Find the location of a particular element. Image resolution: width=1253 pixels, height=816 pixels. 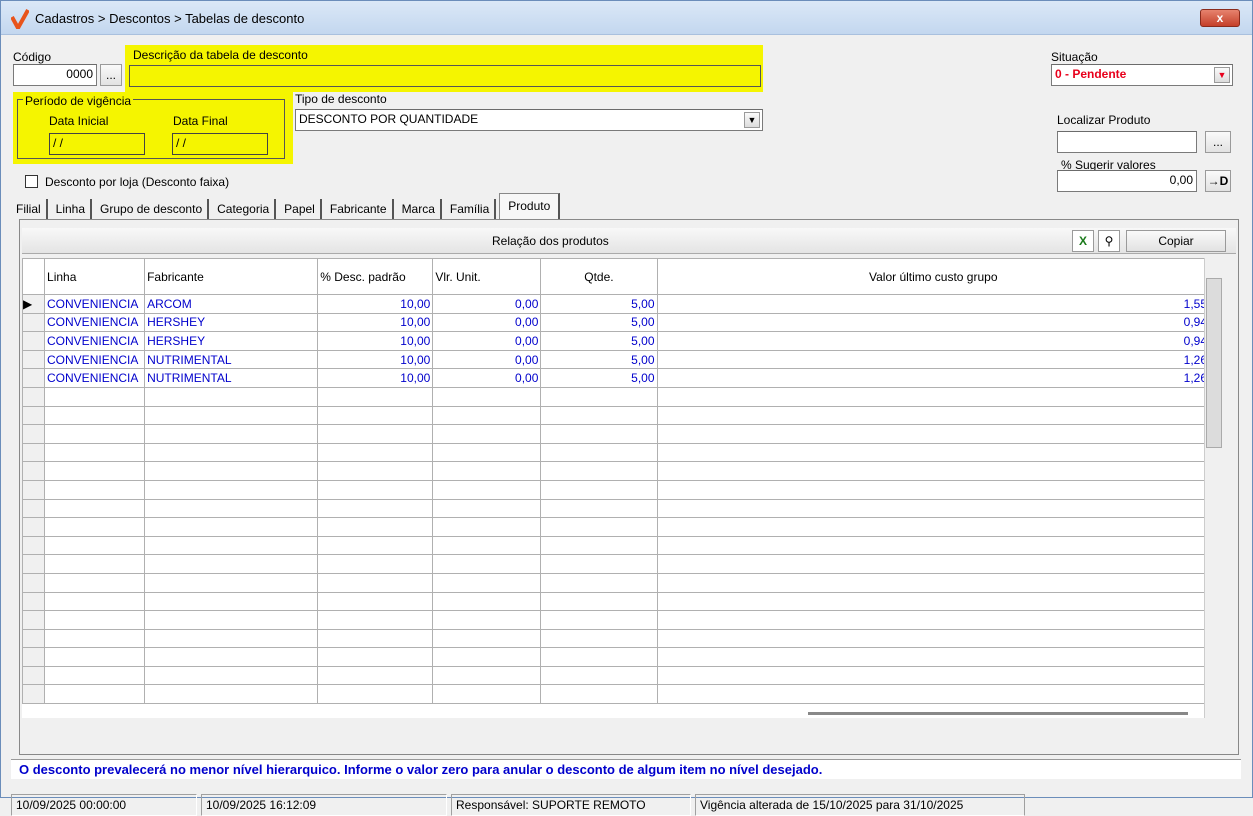

data-inicial-field: / / is located at coordinates (97, 144).